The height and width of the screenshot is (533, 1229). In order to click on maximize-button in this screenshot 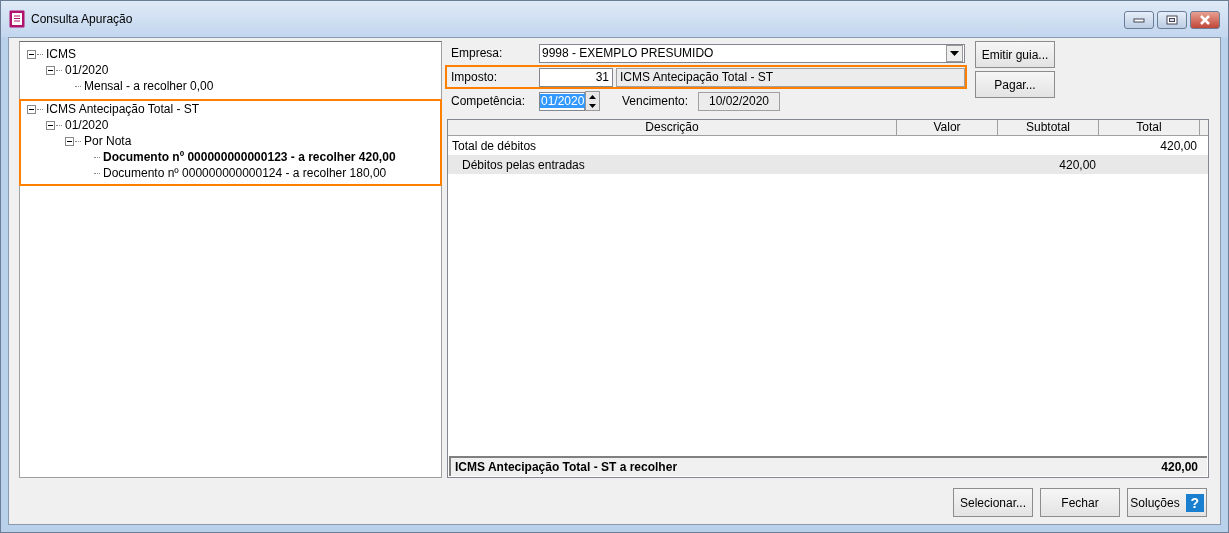, I will do `click(1172, 20)`.